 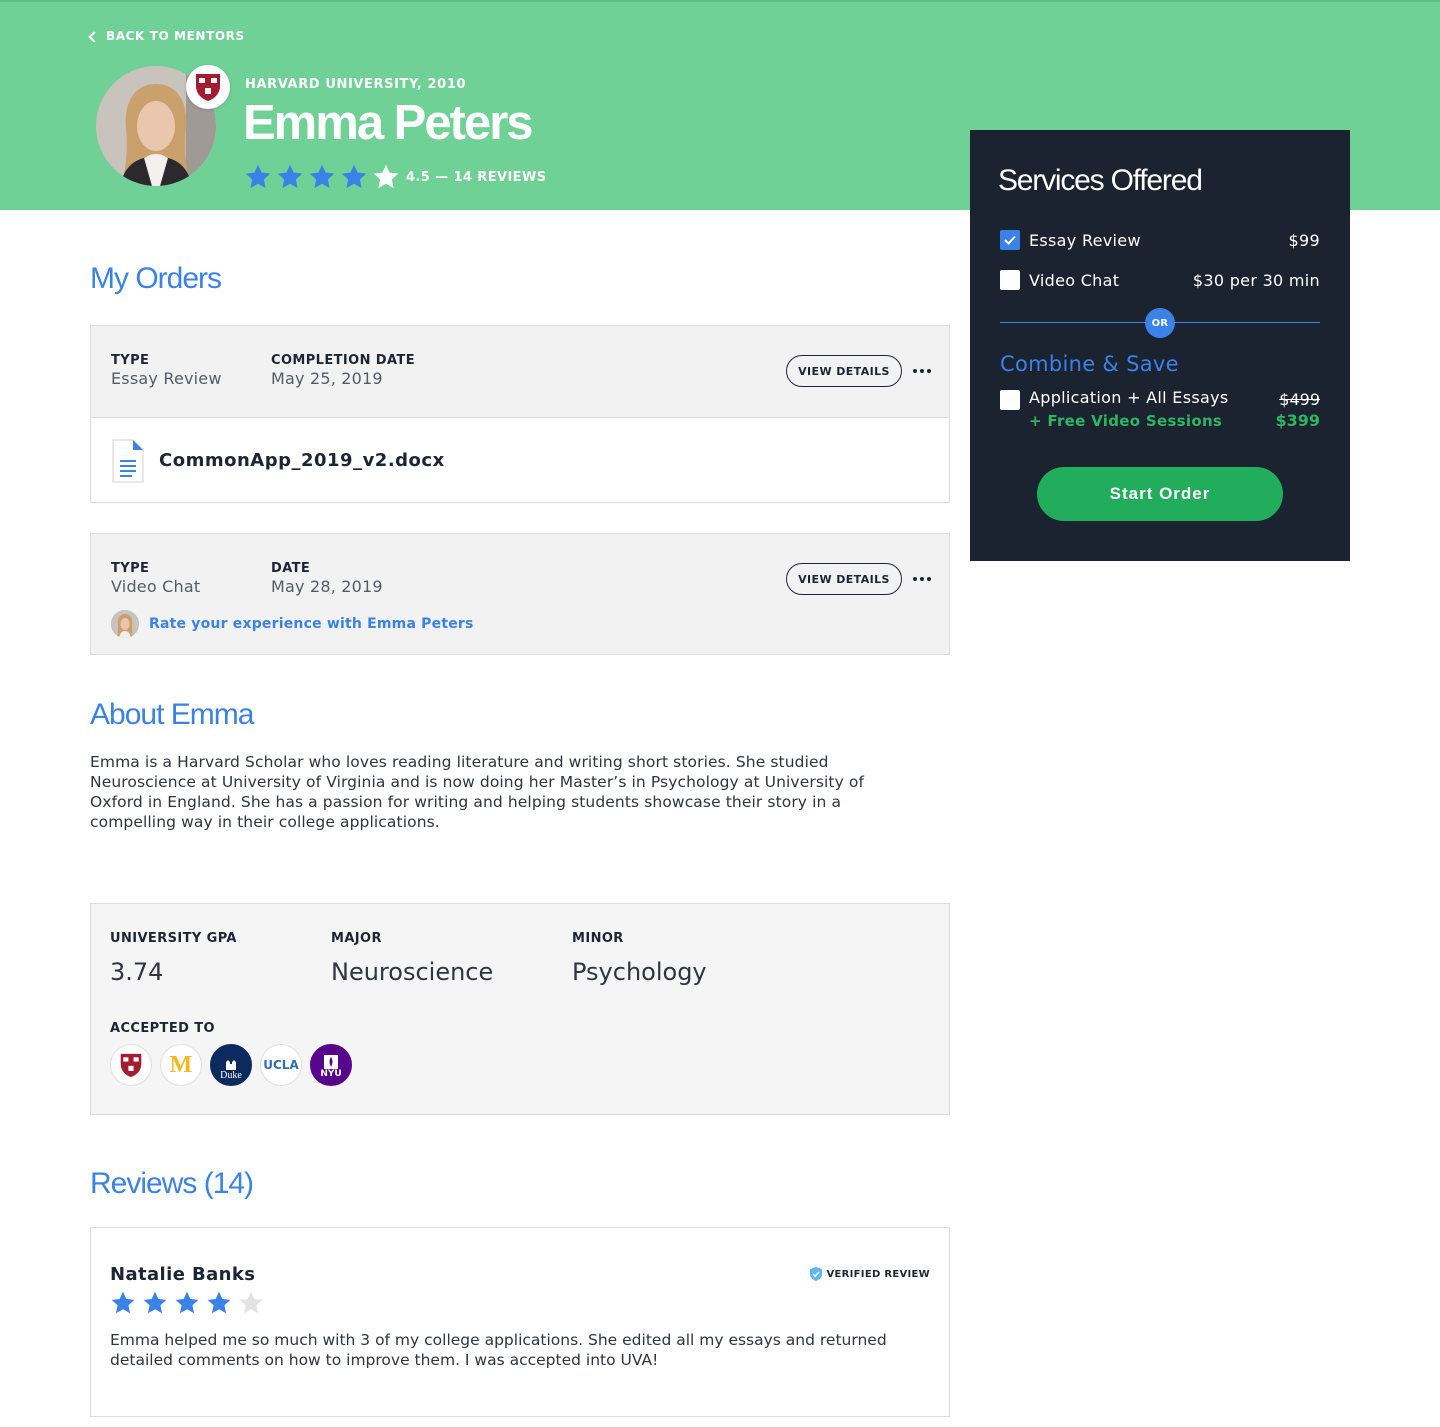 What do you see at coordinates (1010, 400) in the screenshot?
I see `combo-checkbox` at bounding box center [1010, 400].